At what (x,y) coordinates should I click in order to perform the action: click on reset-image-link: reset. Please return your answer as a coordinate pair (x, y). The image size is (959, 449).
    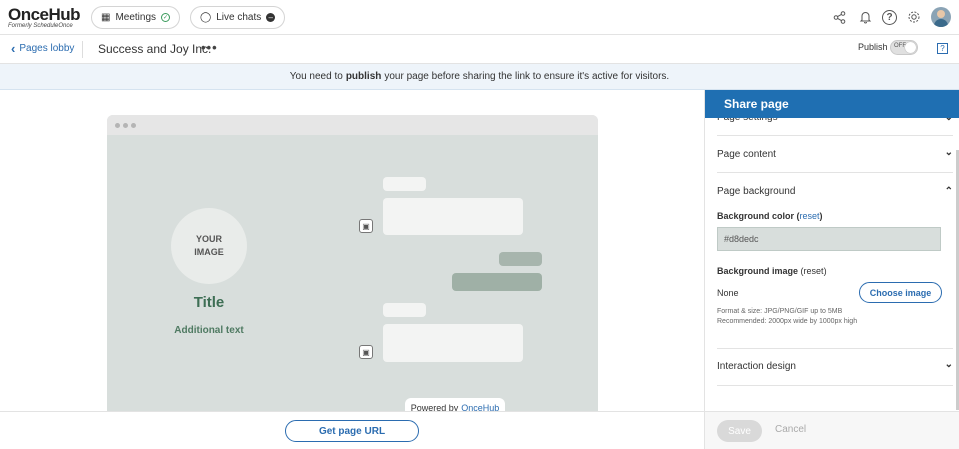
    Looking at the image, I should click on (814, 271).